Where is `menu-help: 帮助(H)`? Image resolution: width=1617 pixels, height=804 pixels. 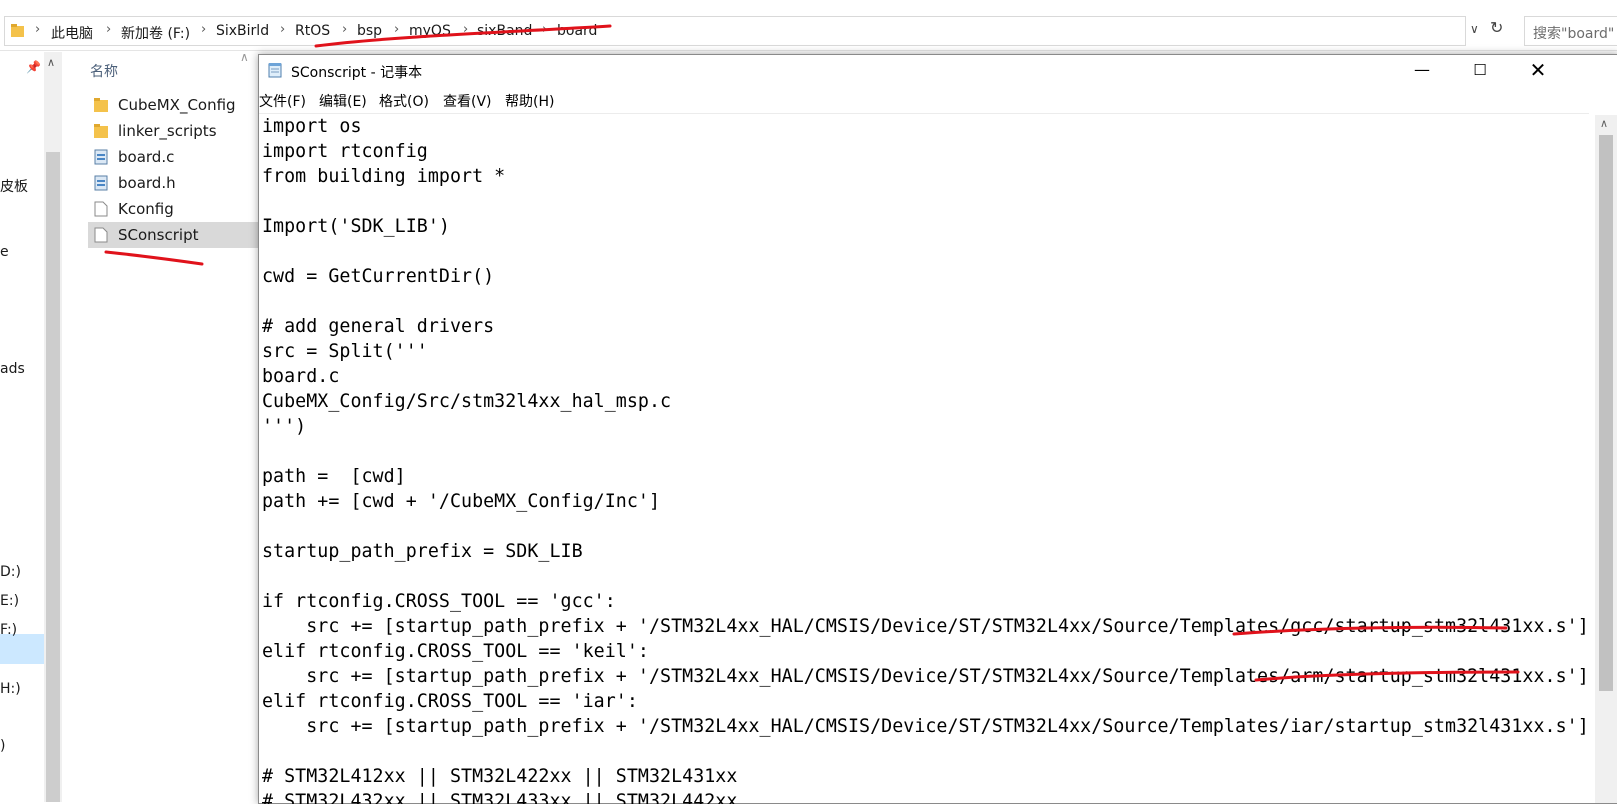 menu-help: 帮助(H) is located at coordinates (529, 101).